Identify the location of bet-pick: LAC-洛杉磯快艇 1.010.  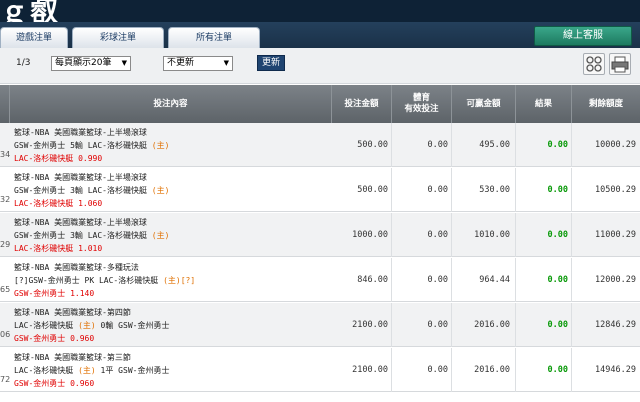
(58, 248).